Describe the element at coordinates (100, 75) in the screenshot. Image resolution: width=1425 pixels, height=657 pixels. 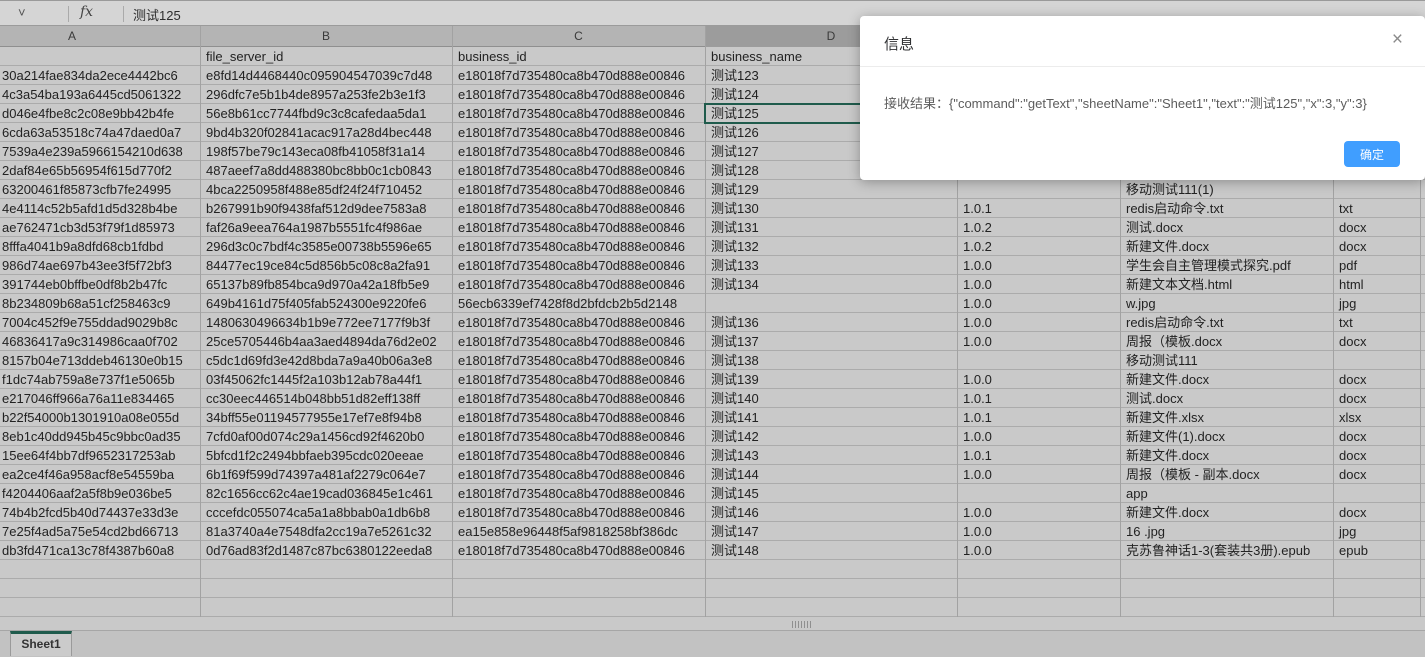
I see `cell: 30a214fae834da2ece4442bc6` at that location.